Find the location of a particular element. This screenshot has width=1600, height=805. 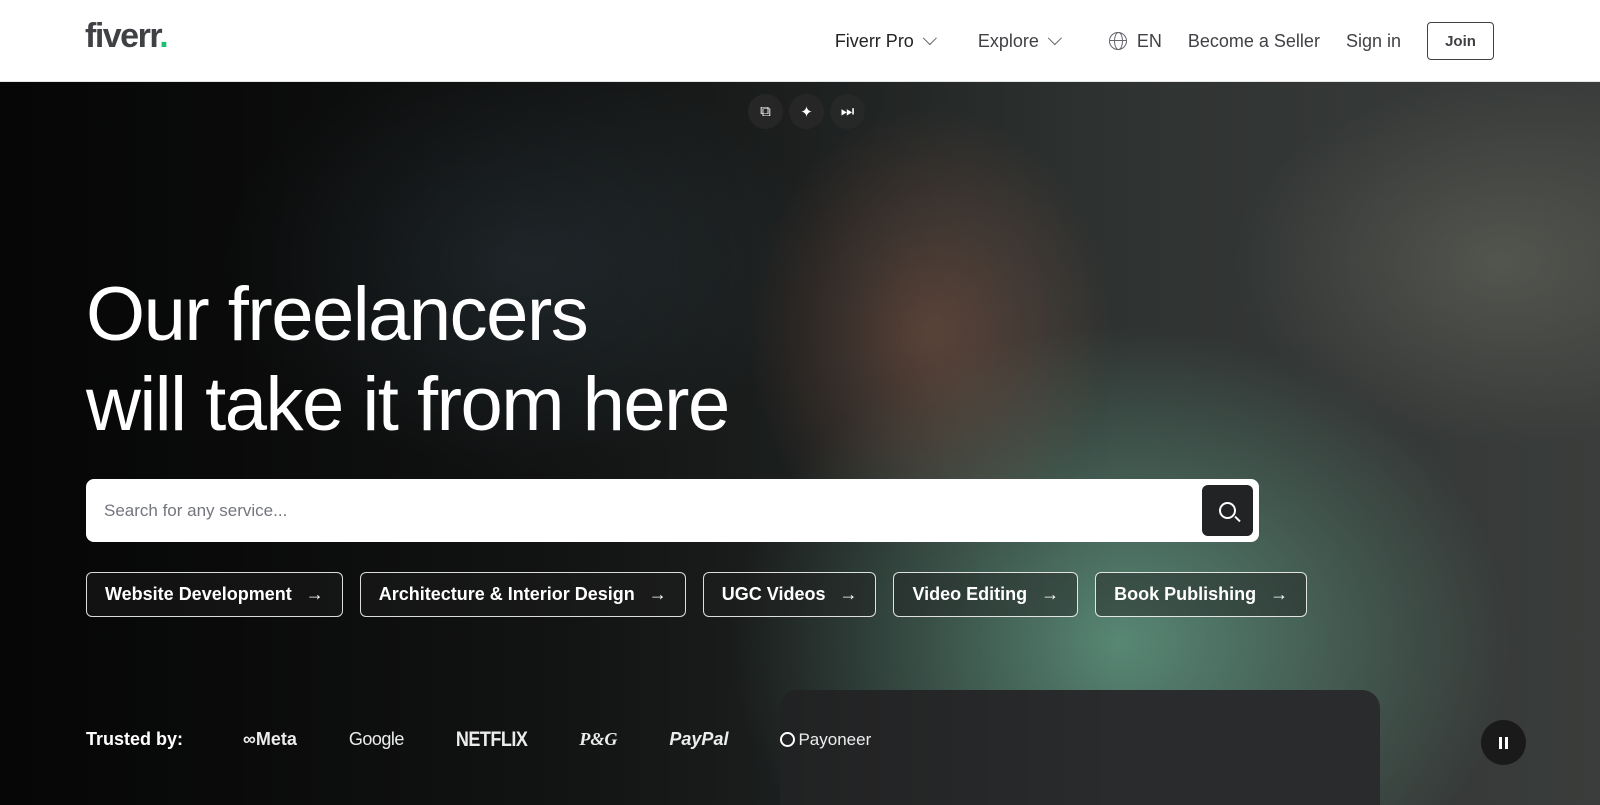

search-button is located at coordinates (1227, 510).